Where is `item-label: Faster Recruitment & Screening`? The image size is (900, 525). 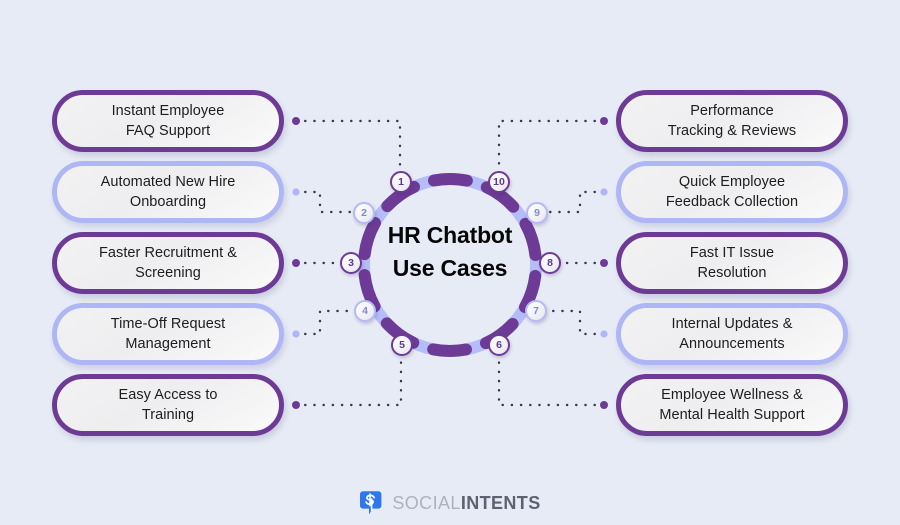
item-label: Faster Recruitment & Screening is located at coordinates (168, 263).